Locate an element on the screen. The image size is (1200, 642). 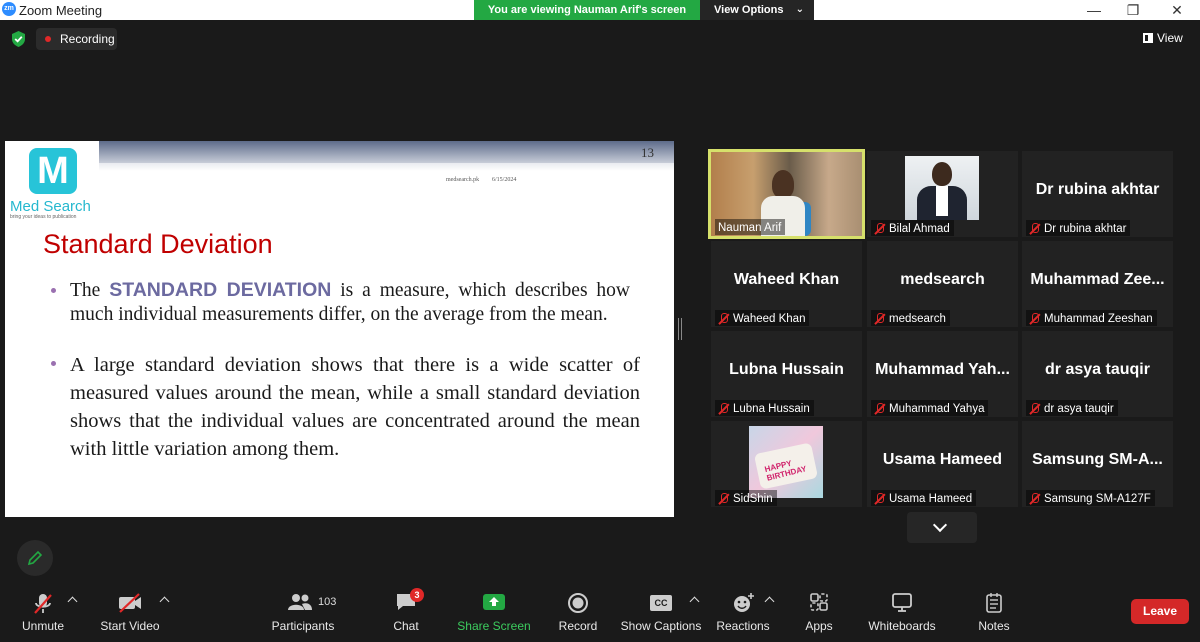
participant-name-label: Waheed Khan is located at coordinates (762, 318).